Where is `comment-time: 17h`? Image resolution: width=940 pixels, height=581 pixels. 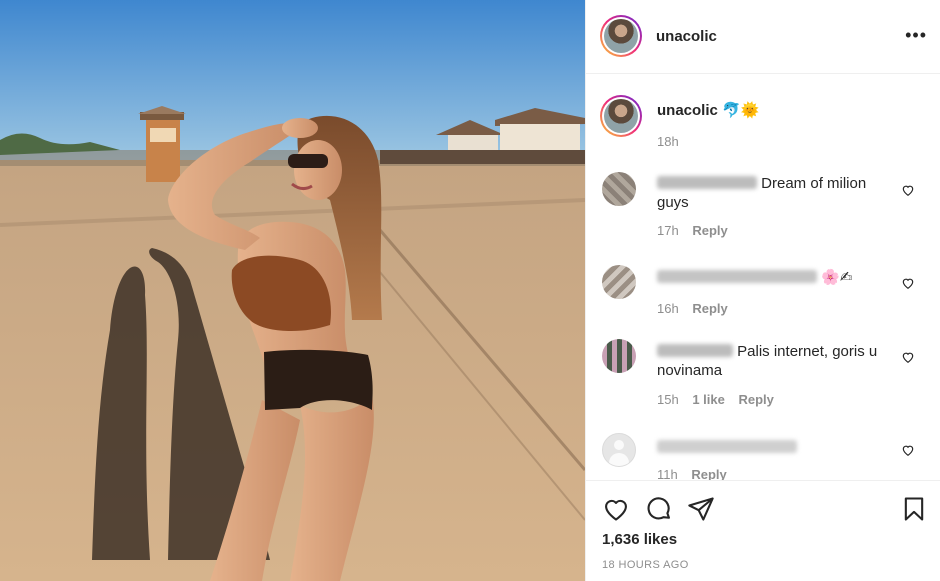
comment-time: 17h is located at coordinates (668, 230).